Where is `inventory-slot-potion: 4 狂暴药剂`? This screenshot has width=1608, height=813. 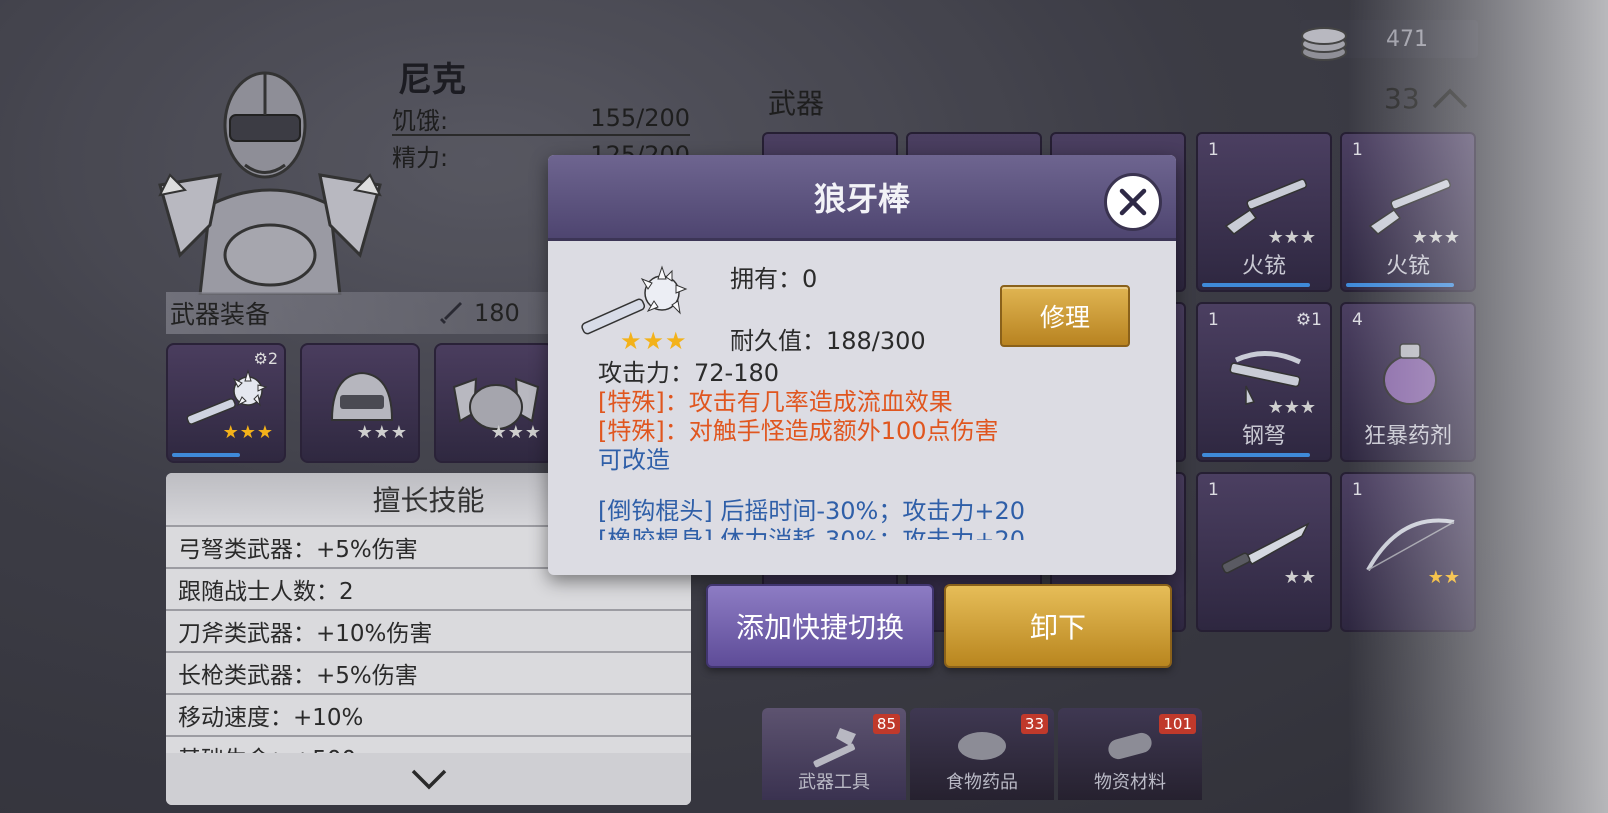 inventory-slot-potion: 4 狂暴药剂 is located at coordinates (1408, 382).